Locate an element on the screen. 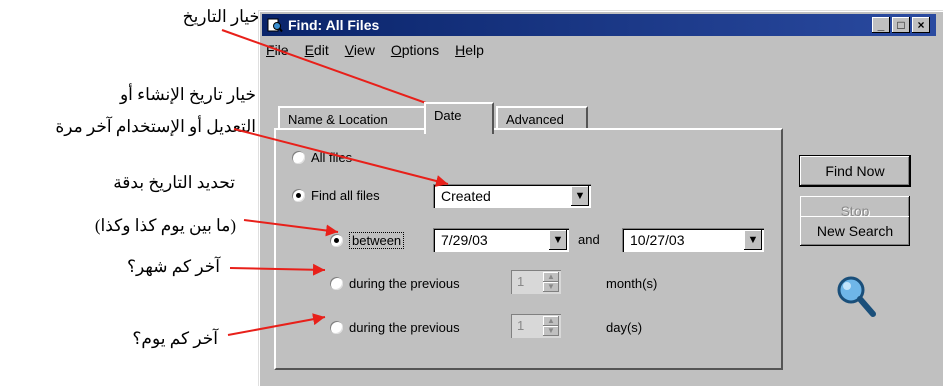  menu-help: Help is located at coordinates (469, 50).